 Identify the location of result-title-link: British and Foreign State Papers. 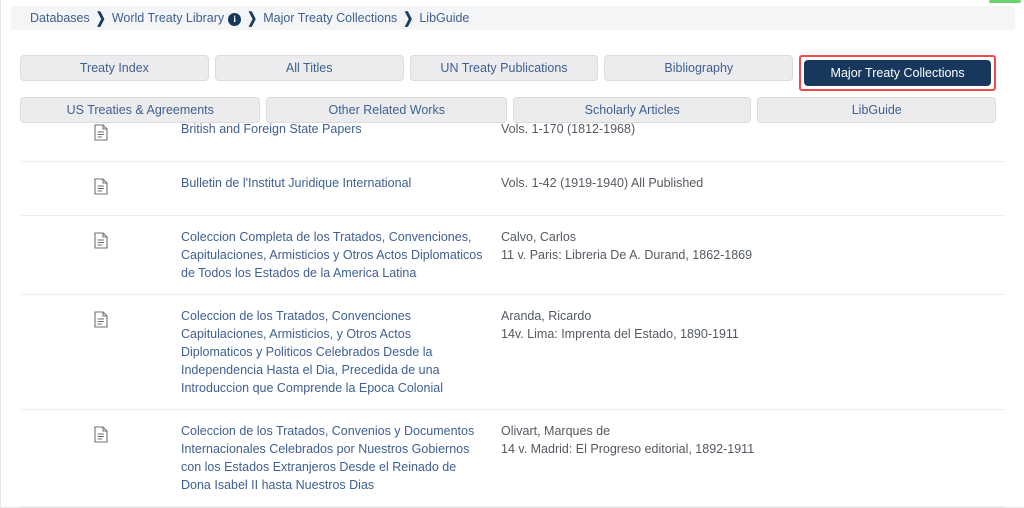
(332, 129).